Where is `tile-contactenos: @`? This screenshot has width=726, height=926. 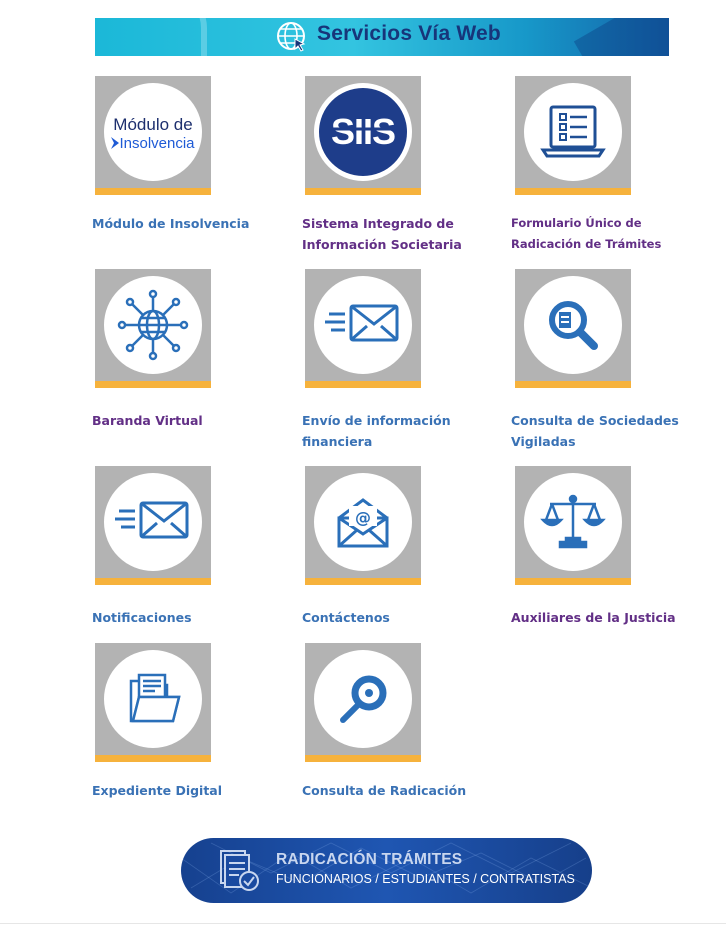 tile-contactenos: @ is located at coordinates (363, 525).